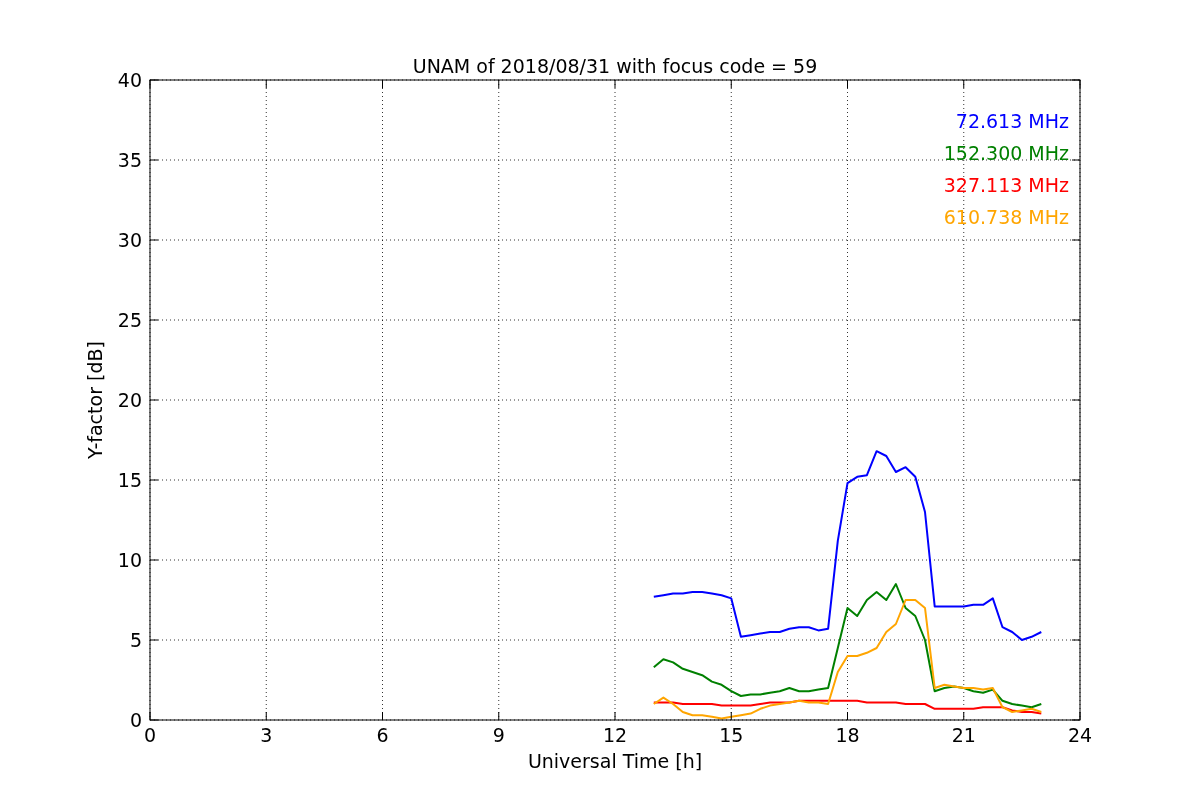  What do you see at coordinates (615, 66) in the screenshot?
I see `chart-title: UNAM of 2018/08/31 with focus code = 59` at bounding box center [615, 66].